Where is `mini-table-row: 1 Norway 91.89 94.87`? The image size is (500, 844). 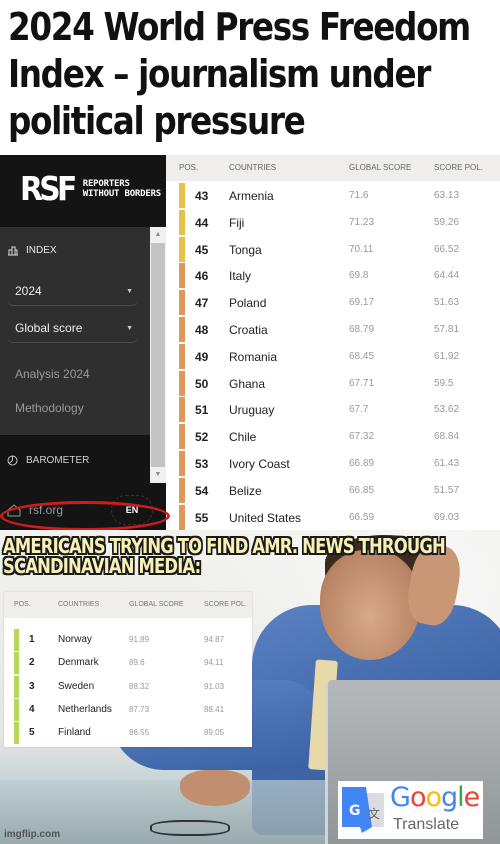 mini-table-row: 1 Norway 91.89 94.87 is located at coordinates (128, 639).